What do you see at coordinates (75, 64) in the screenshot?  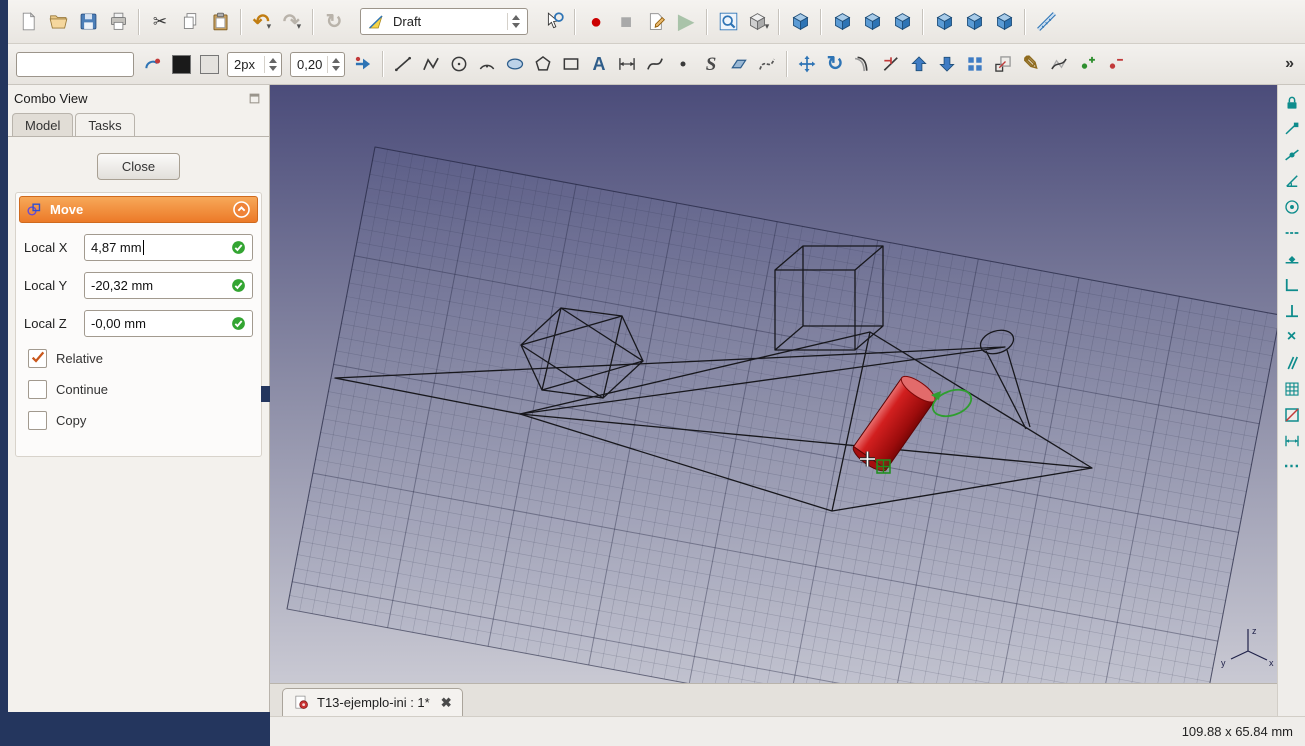 I see `command-input` at bounding box center [75, 64].